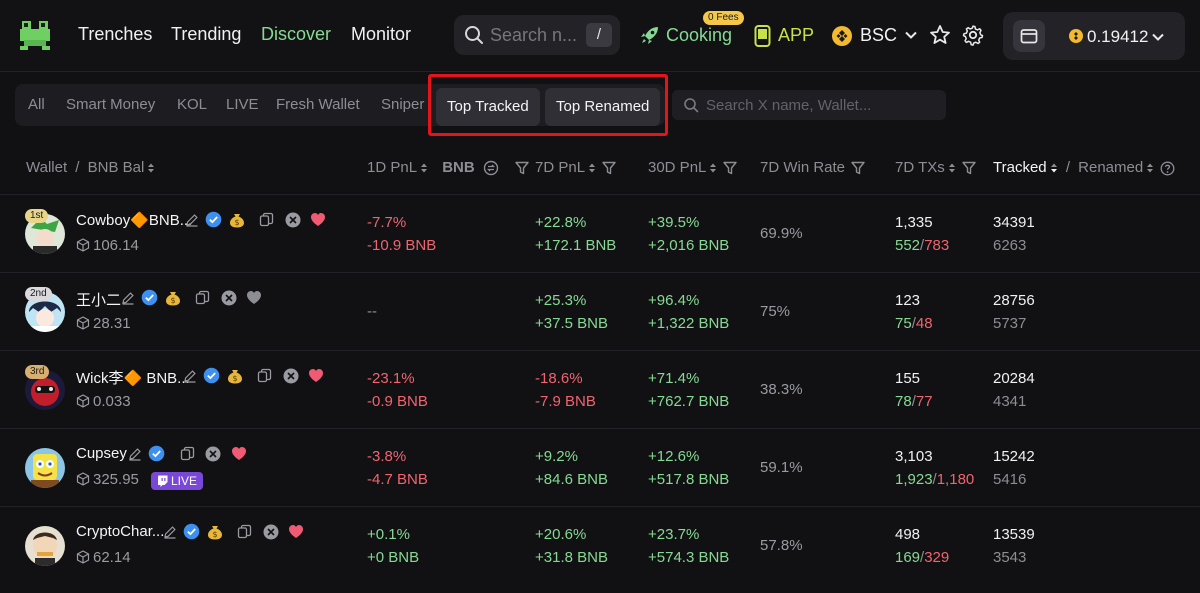  I want to click on col-7d-win-rate: 7D Win Rate, so click(812, 167).